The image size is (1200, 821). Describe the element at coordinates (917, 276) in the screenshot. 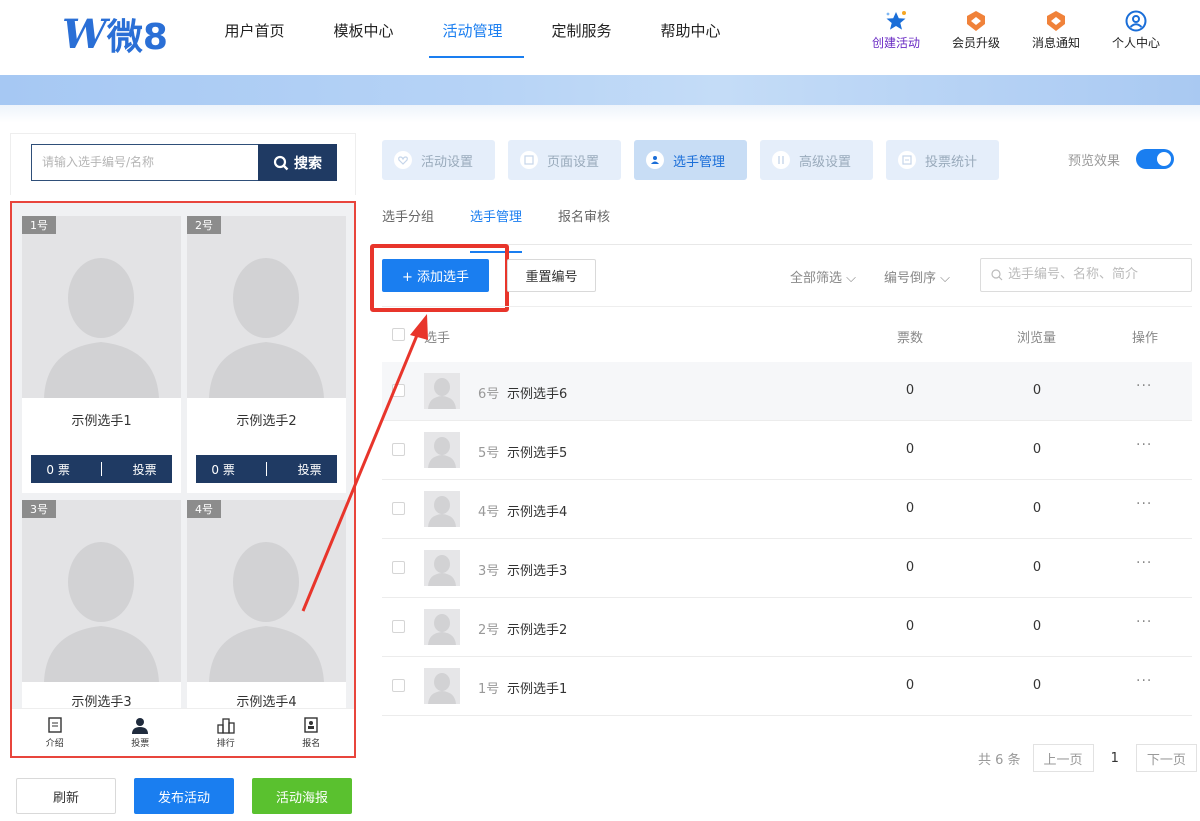

I see `sort-order-dropdown: 编号倒序 ⌵` at that location.